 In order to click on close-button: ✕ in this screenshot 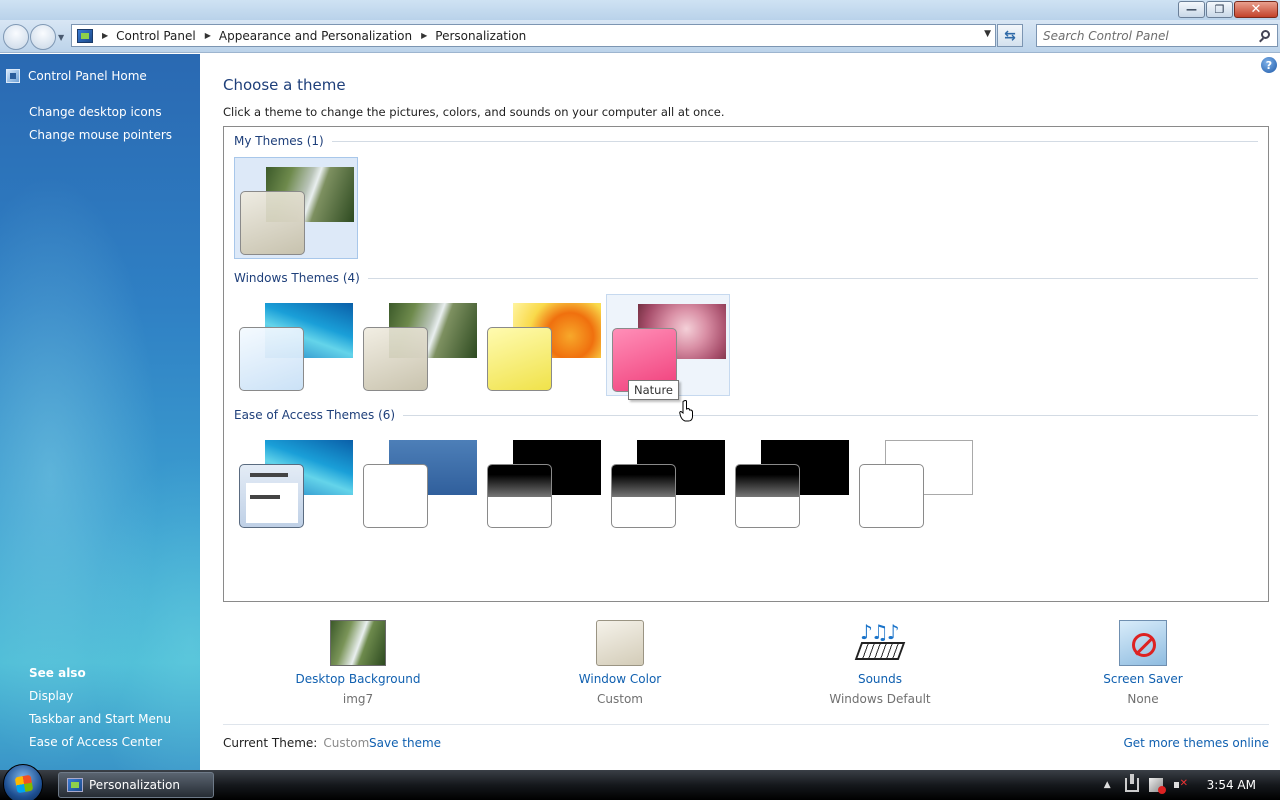, I will do `click(1256, 9)`.